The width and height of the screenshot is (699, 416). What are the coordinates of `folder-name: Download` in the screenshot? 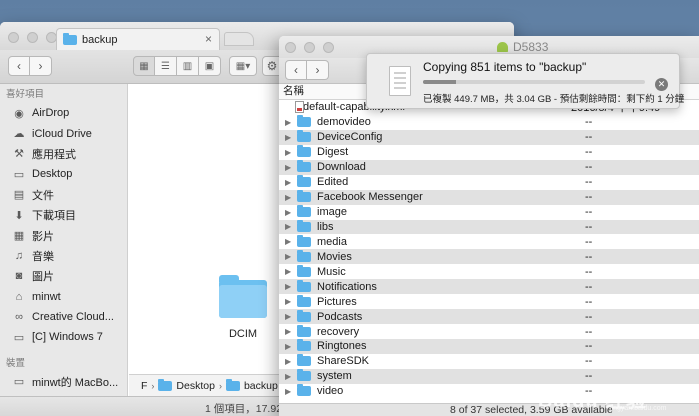 It's located at (341, 167).